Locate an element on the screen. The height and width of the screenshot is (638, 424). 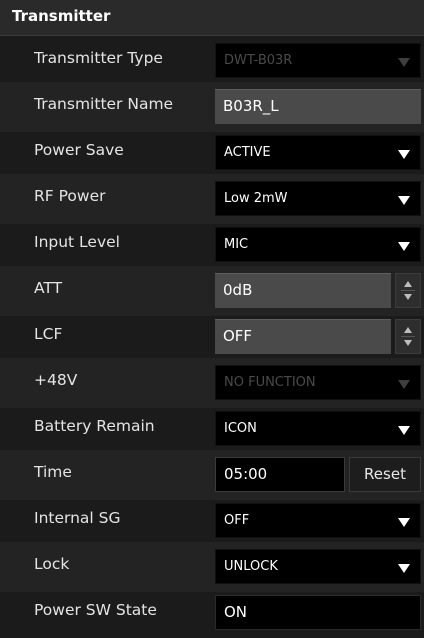
lcf-value: OFF is located at coordinates (238, 336).